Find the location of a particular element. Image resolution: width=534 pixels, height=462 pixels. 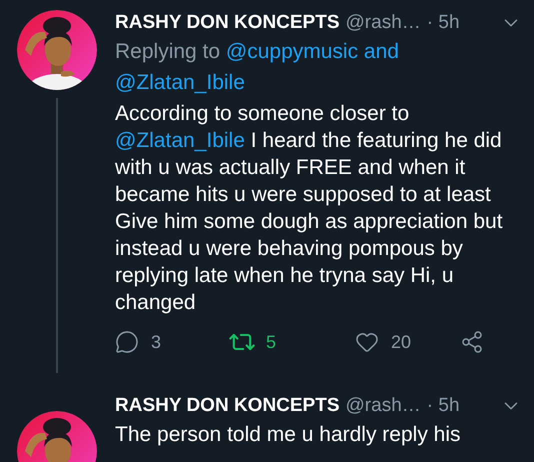

share-icon is located at coordinates (472, 342).